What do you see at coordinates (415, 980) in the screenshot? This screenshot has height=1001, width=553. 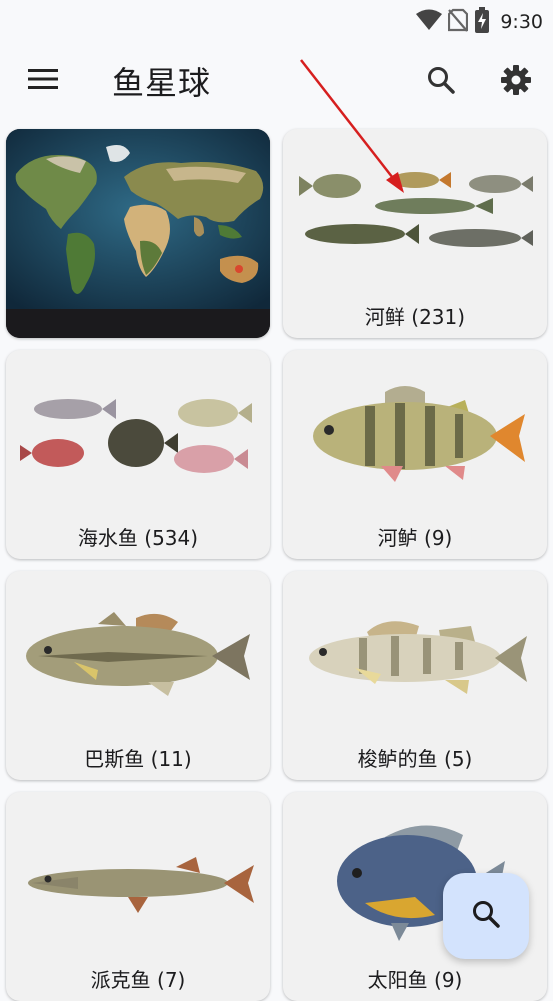 I see `category-label: 太阳鱼 (9)` at bounding box center [415, 980].